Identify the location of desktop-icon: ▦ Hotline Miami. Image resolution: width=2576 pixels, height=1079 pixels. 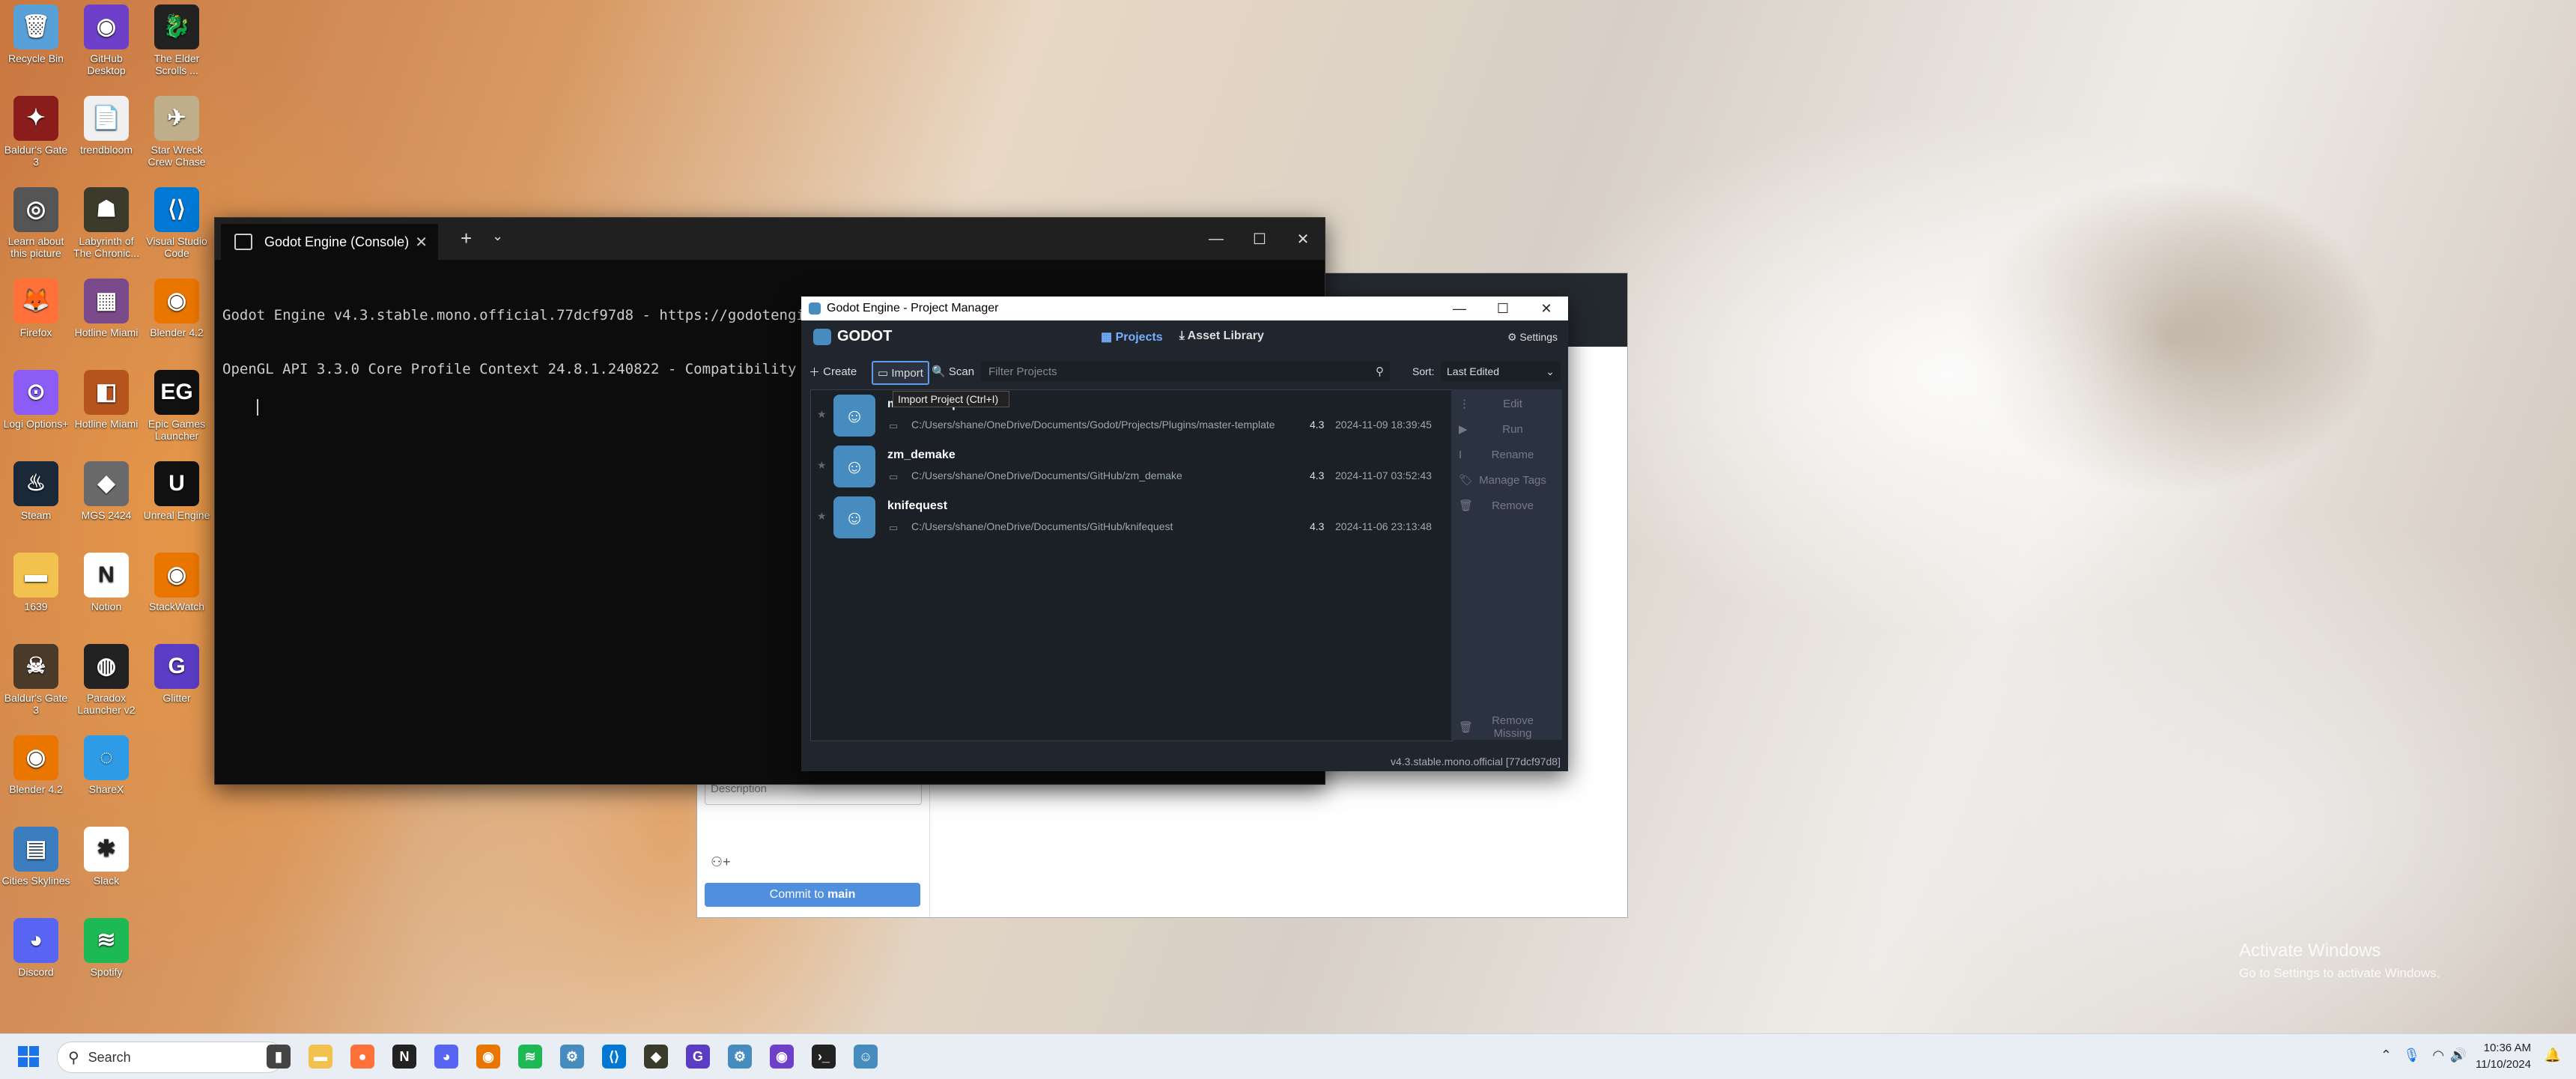
(106, 309).